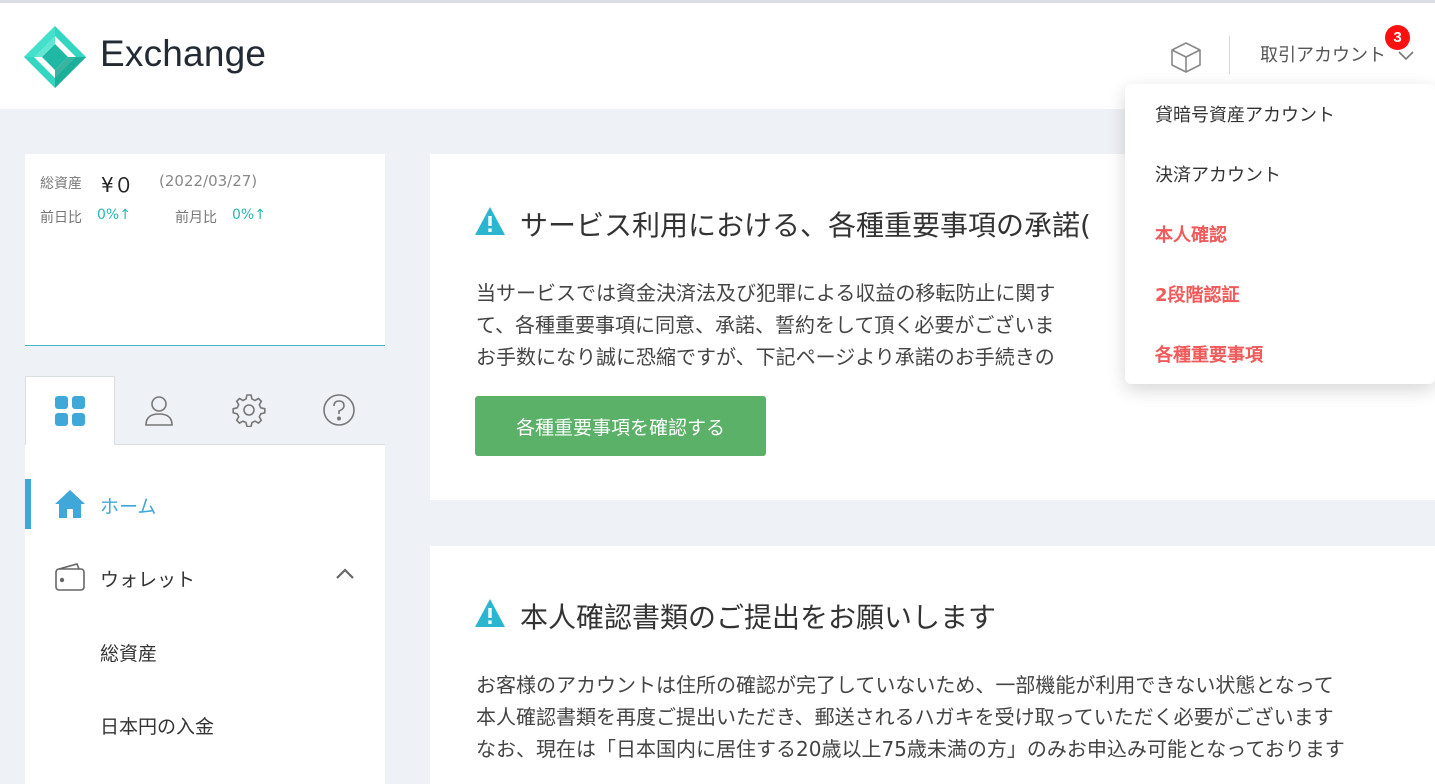 The width and height of the screenshot is (1435, 784). Describe the element at coordinates (117, 185) in the screenshot. I see `total-assets-value: ¥０` at that location.